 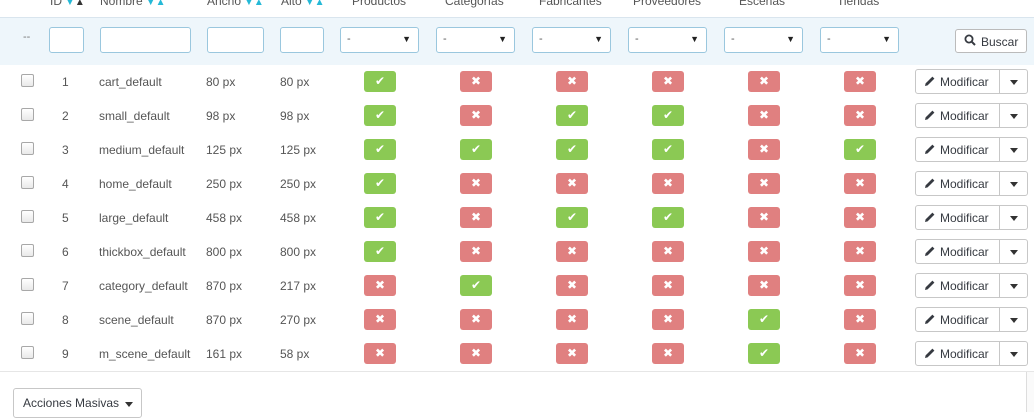 I want to click on search-button: Buscar, so click(x=991, y=41).